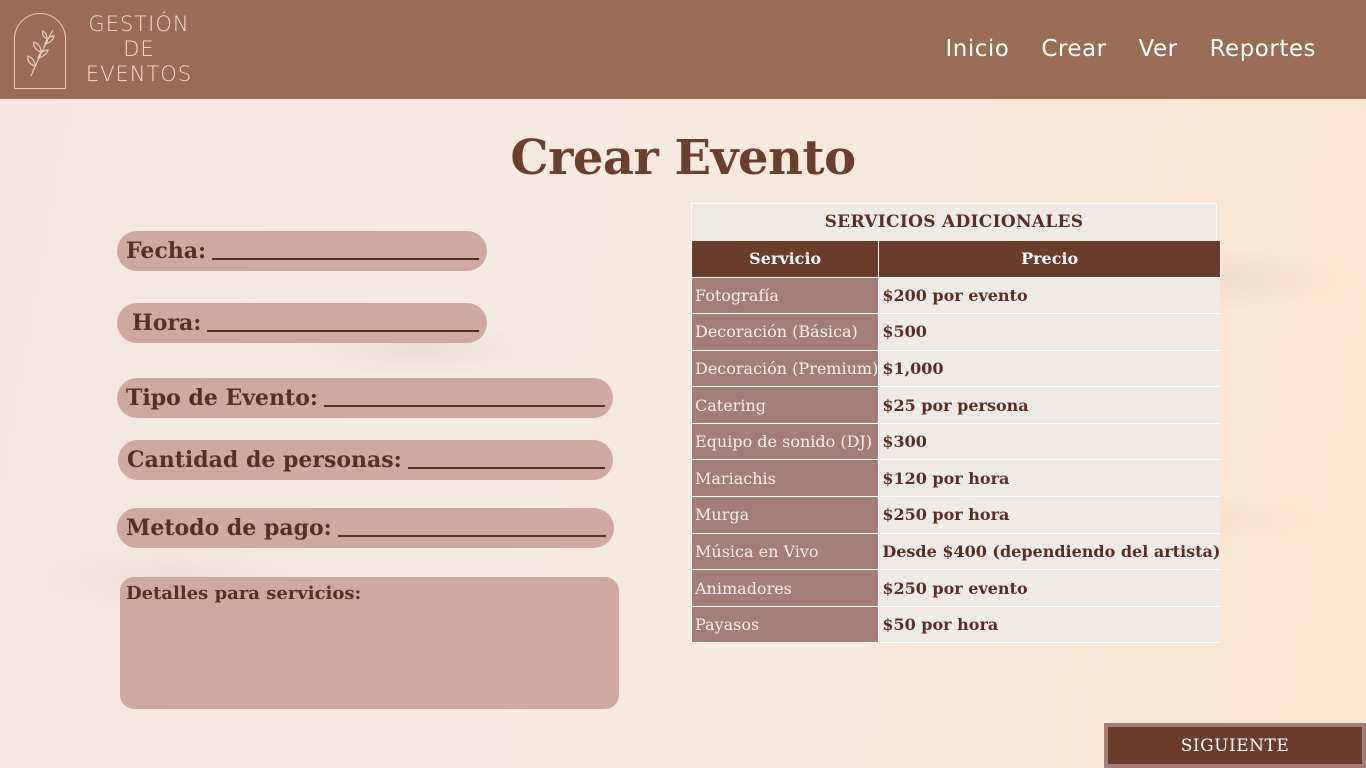 The image size is (1366, 768). I want to click on service-name: Decoración (Básica), so click(786, 332).